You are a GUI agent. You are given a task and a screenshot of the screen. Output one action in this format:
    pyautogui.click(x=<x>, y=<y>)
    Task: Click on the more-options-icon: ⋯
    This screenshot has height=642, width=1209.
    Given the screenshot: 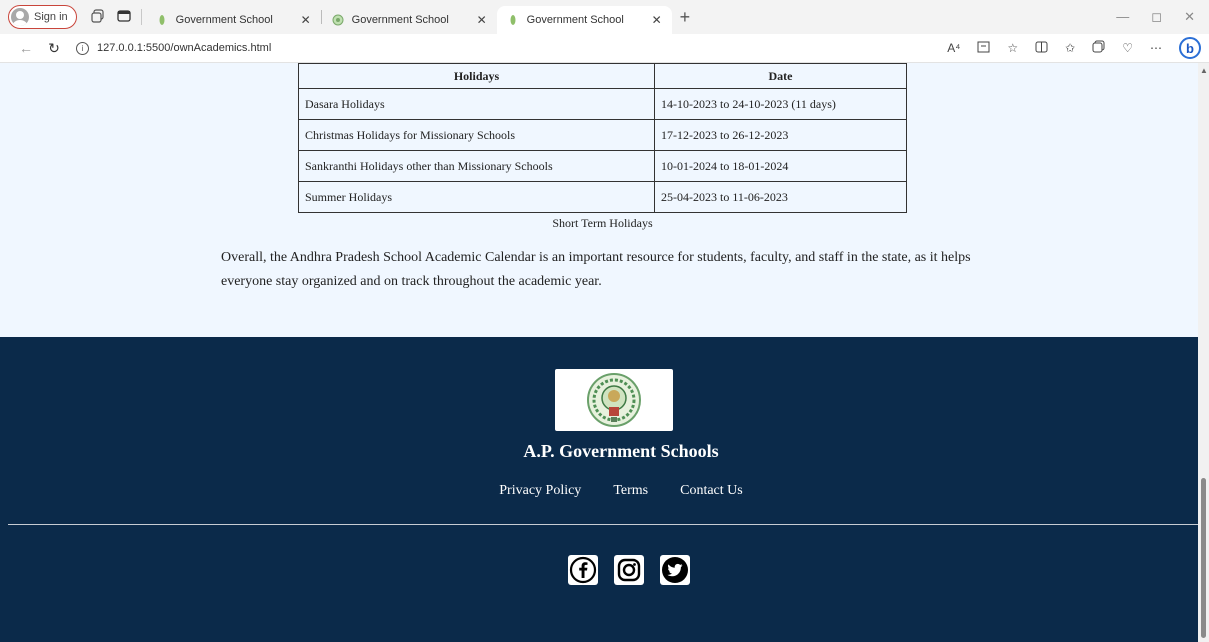 What is the action you would take?
    pyautogui.click(x=1156, y=48)
    